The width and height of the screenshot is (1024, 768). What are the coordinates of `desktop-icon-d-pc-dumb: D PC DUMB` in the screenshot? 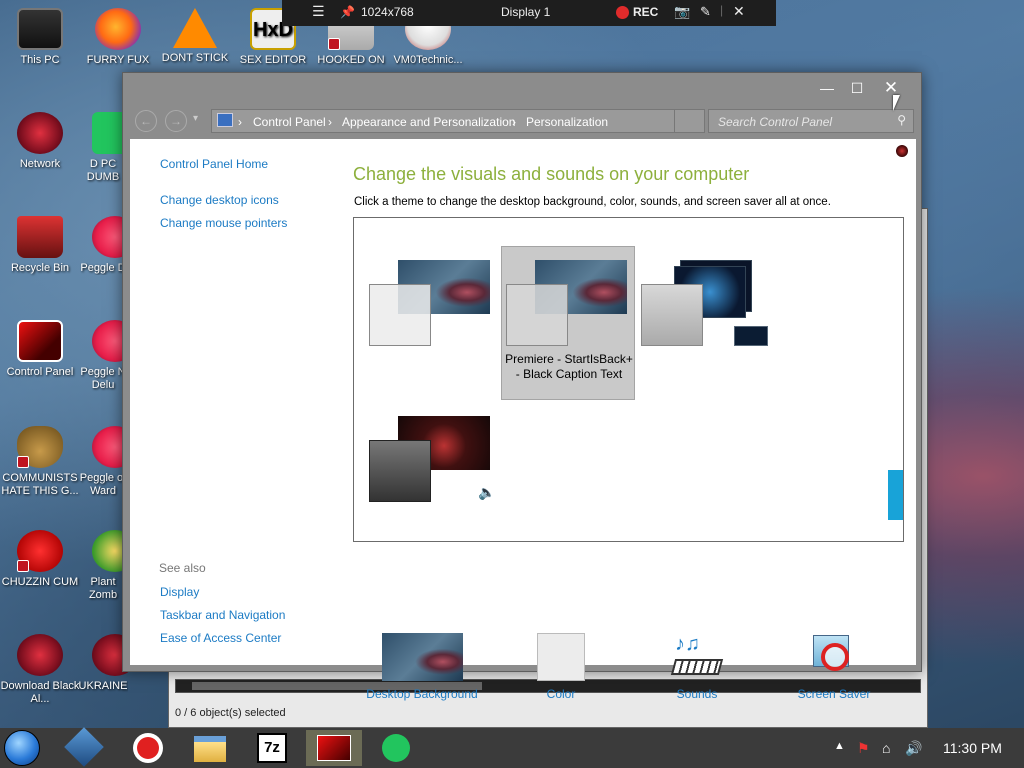 It's located at (103, 148).